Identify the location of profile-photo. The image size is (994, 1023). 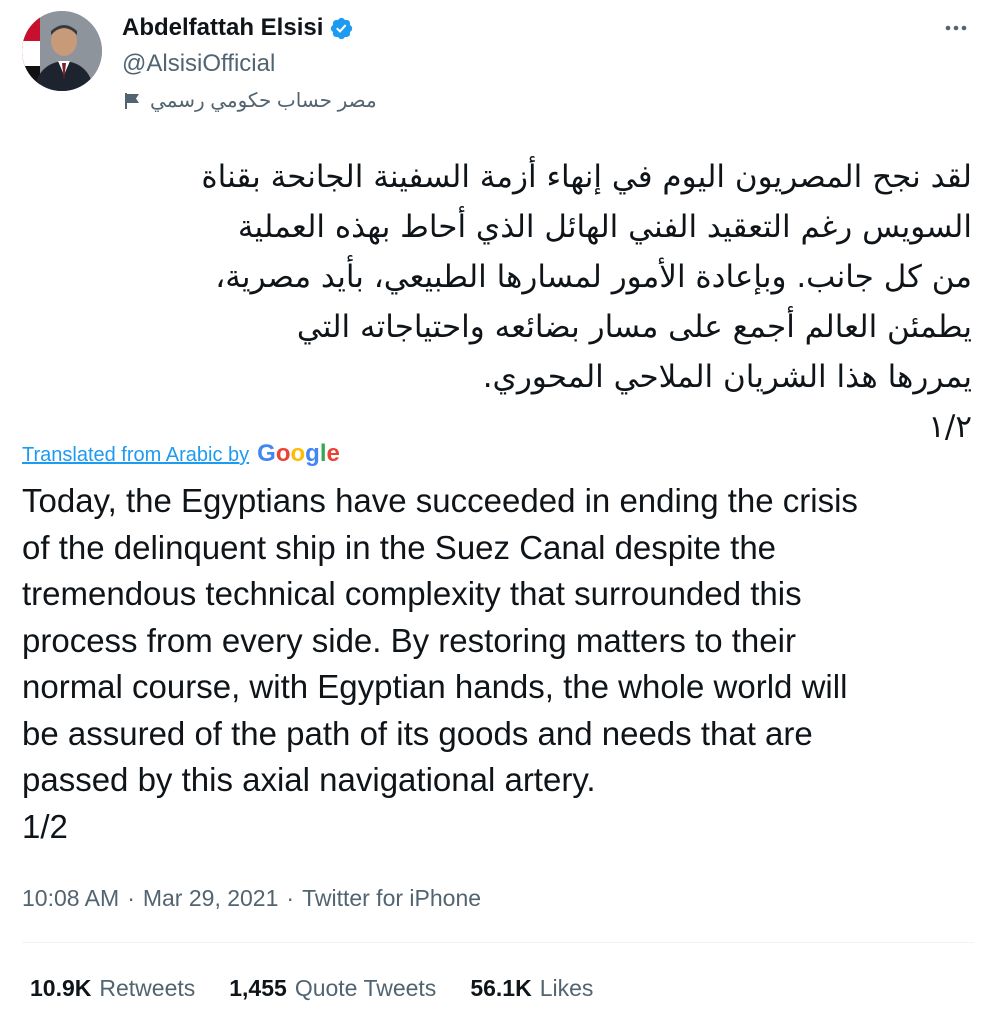
(62, 51).